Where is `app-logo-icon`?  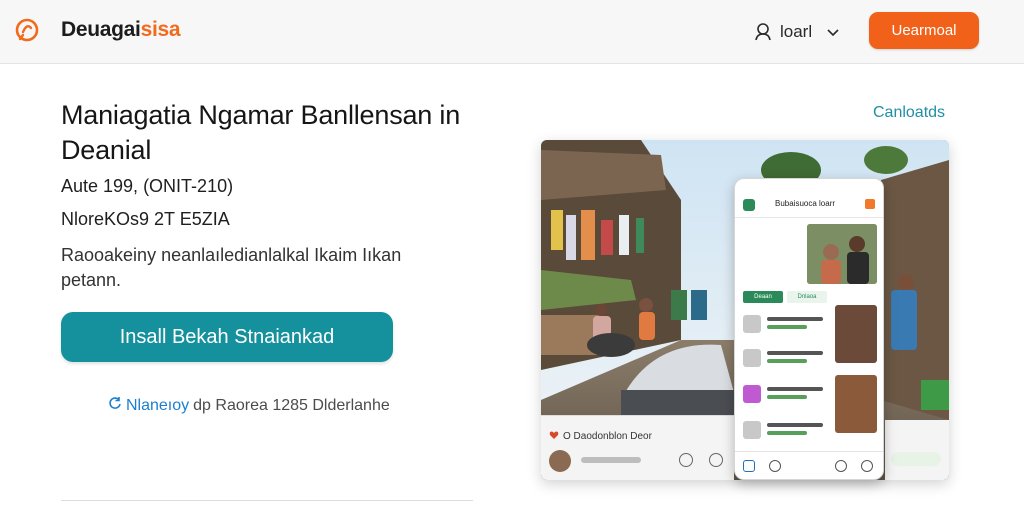 app-logo-icon is located at coordinates (749, 205).